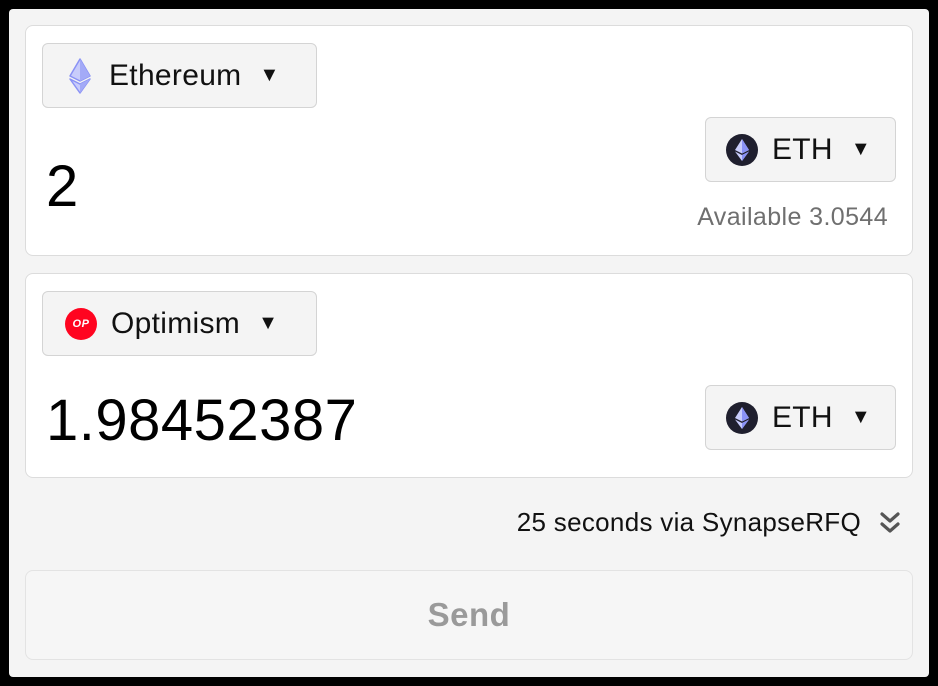 The image size is (938, 686). I want to click on ethereum-icon, so click(80, 75).